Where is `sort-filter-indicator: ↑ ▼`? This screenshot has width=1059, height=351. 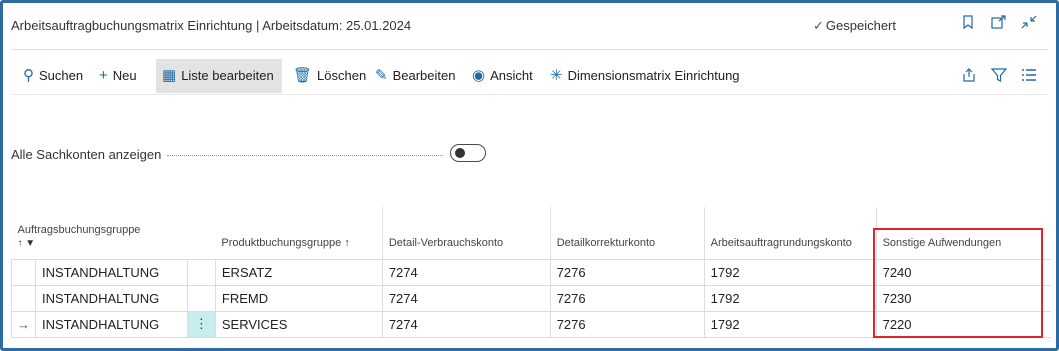
sort-filter-indicator: ↑ ▼ is located at coordinates (100, 243).